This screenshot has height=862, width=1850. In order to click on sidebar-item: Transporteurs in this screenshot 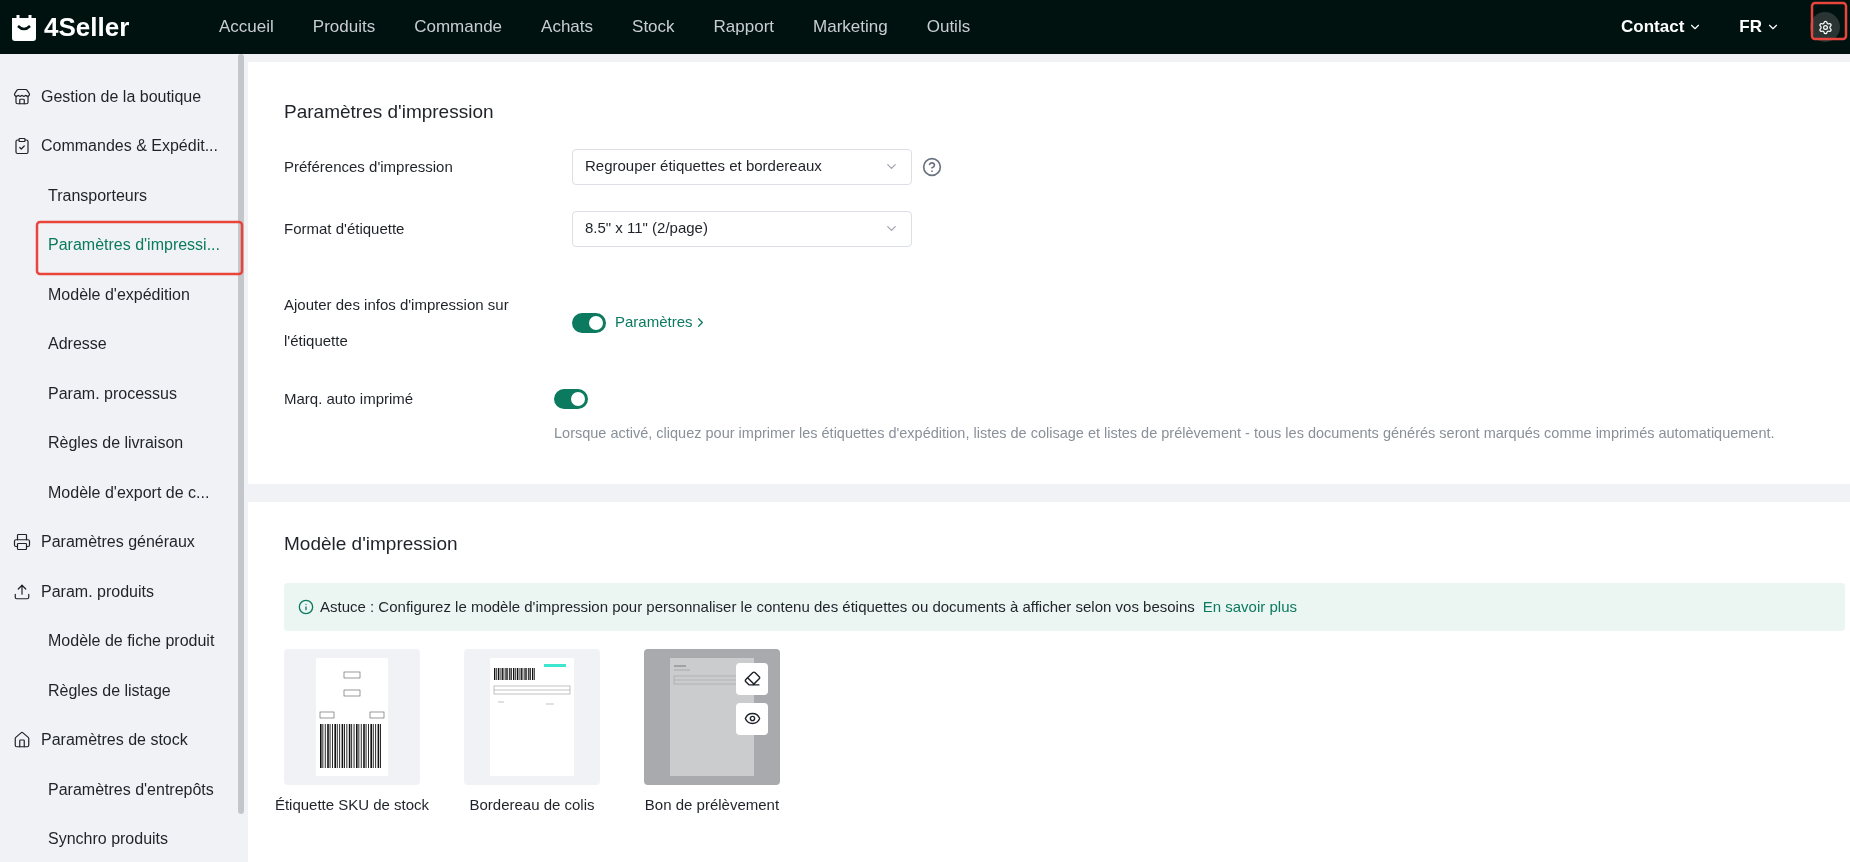, I will do `click(124, 196)`.